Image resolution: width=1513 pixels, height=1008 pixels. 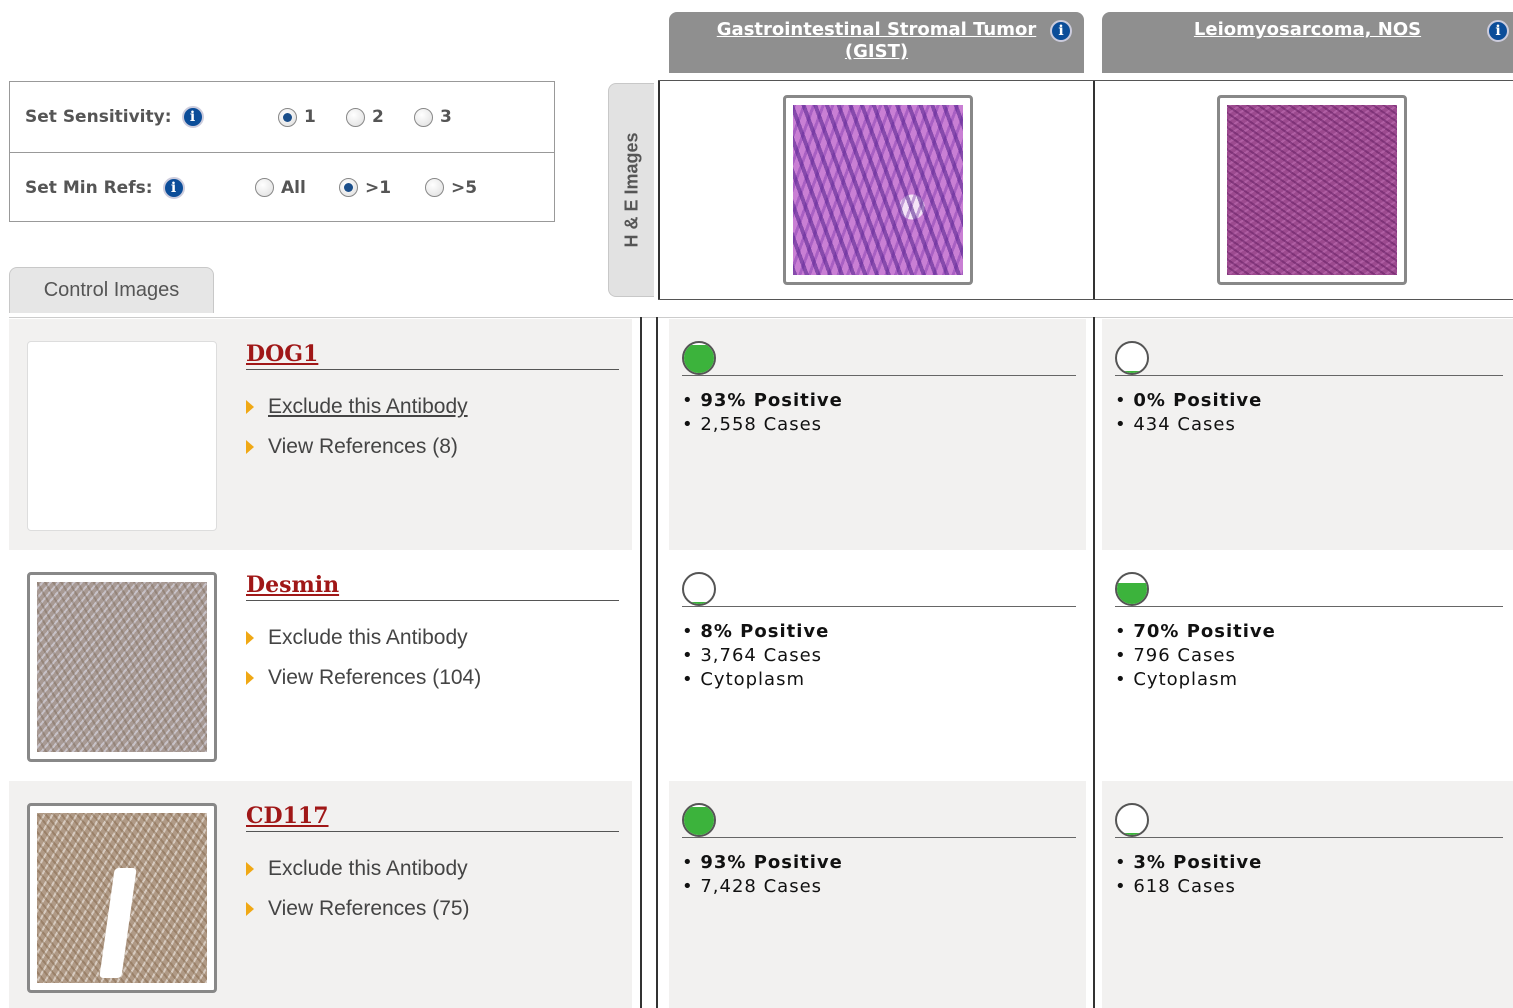 I want to click on control-image-desmin-picture, so click(x=122, y=667).